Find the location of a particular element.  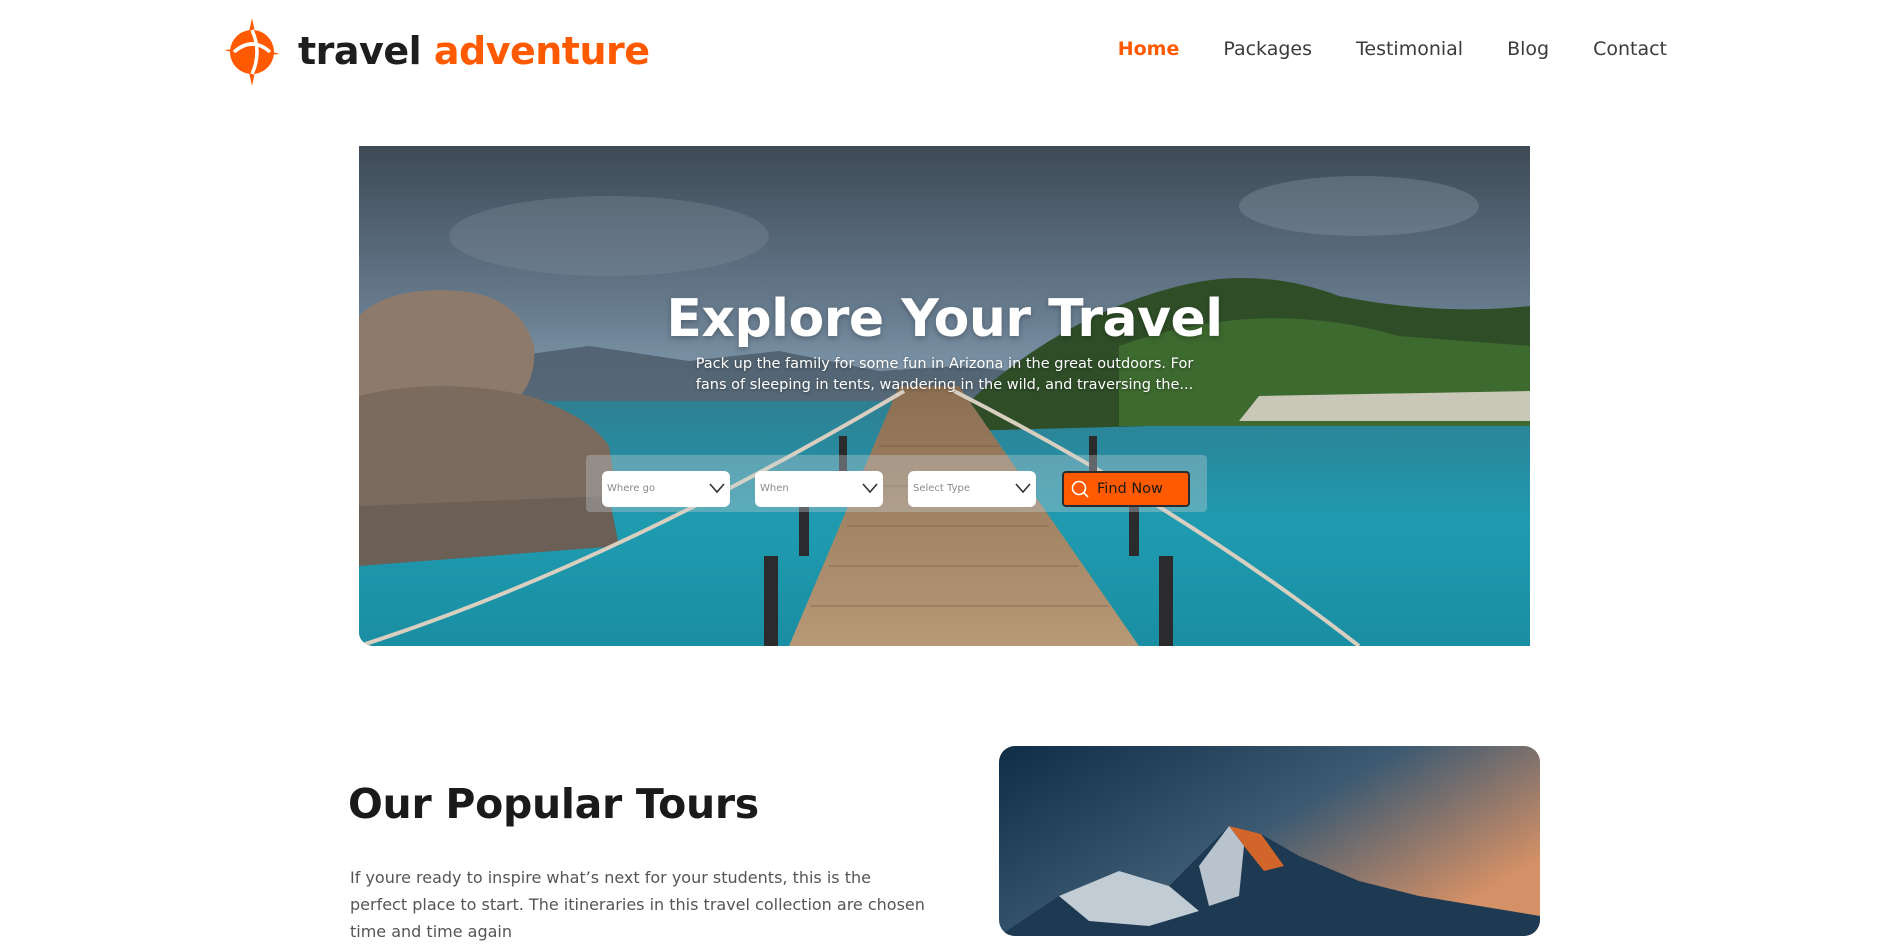

where-select: Where go is located at coordinates (666, 489).